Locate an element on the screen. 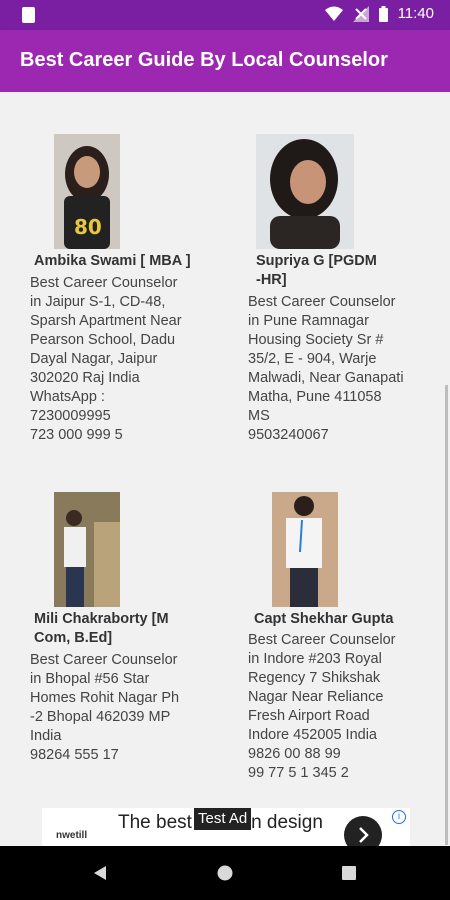 Image resolution: width=450 pixels, height=900 pixels. counselor-name: Mili Chakraborty [M Com, B.Ed] is located at coordinates (101, 628).